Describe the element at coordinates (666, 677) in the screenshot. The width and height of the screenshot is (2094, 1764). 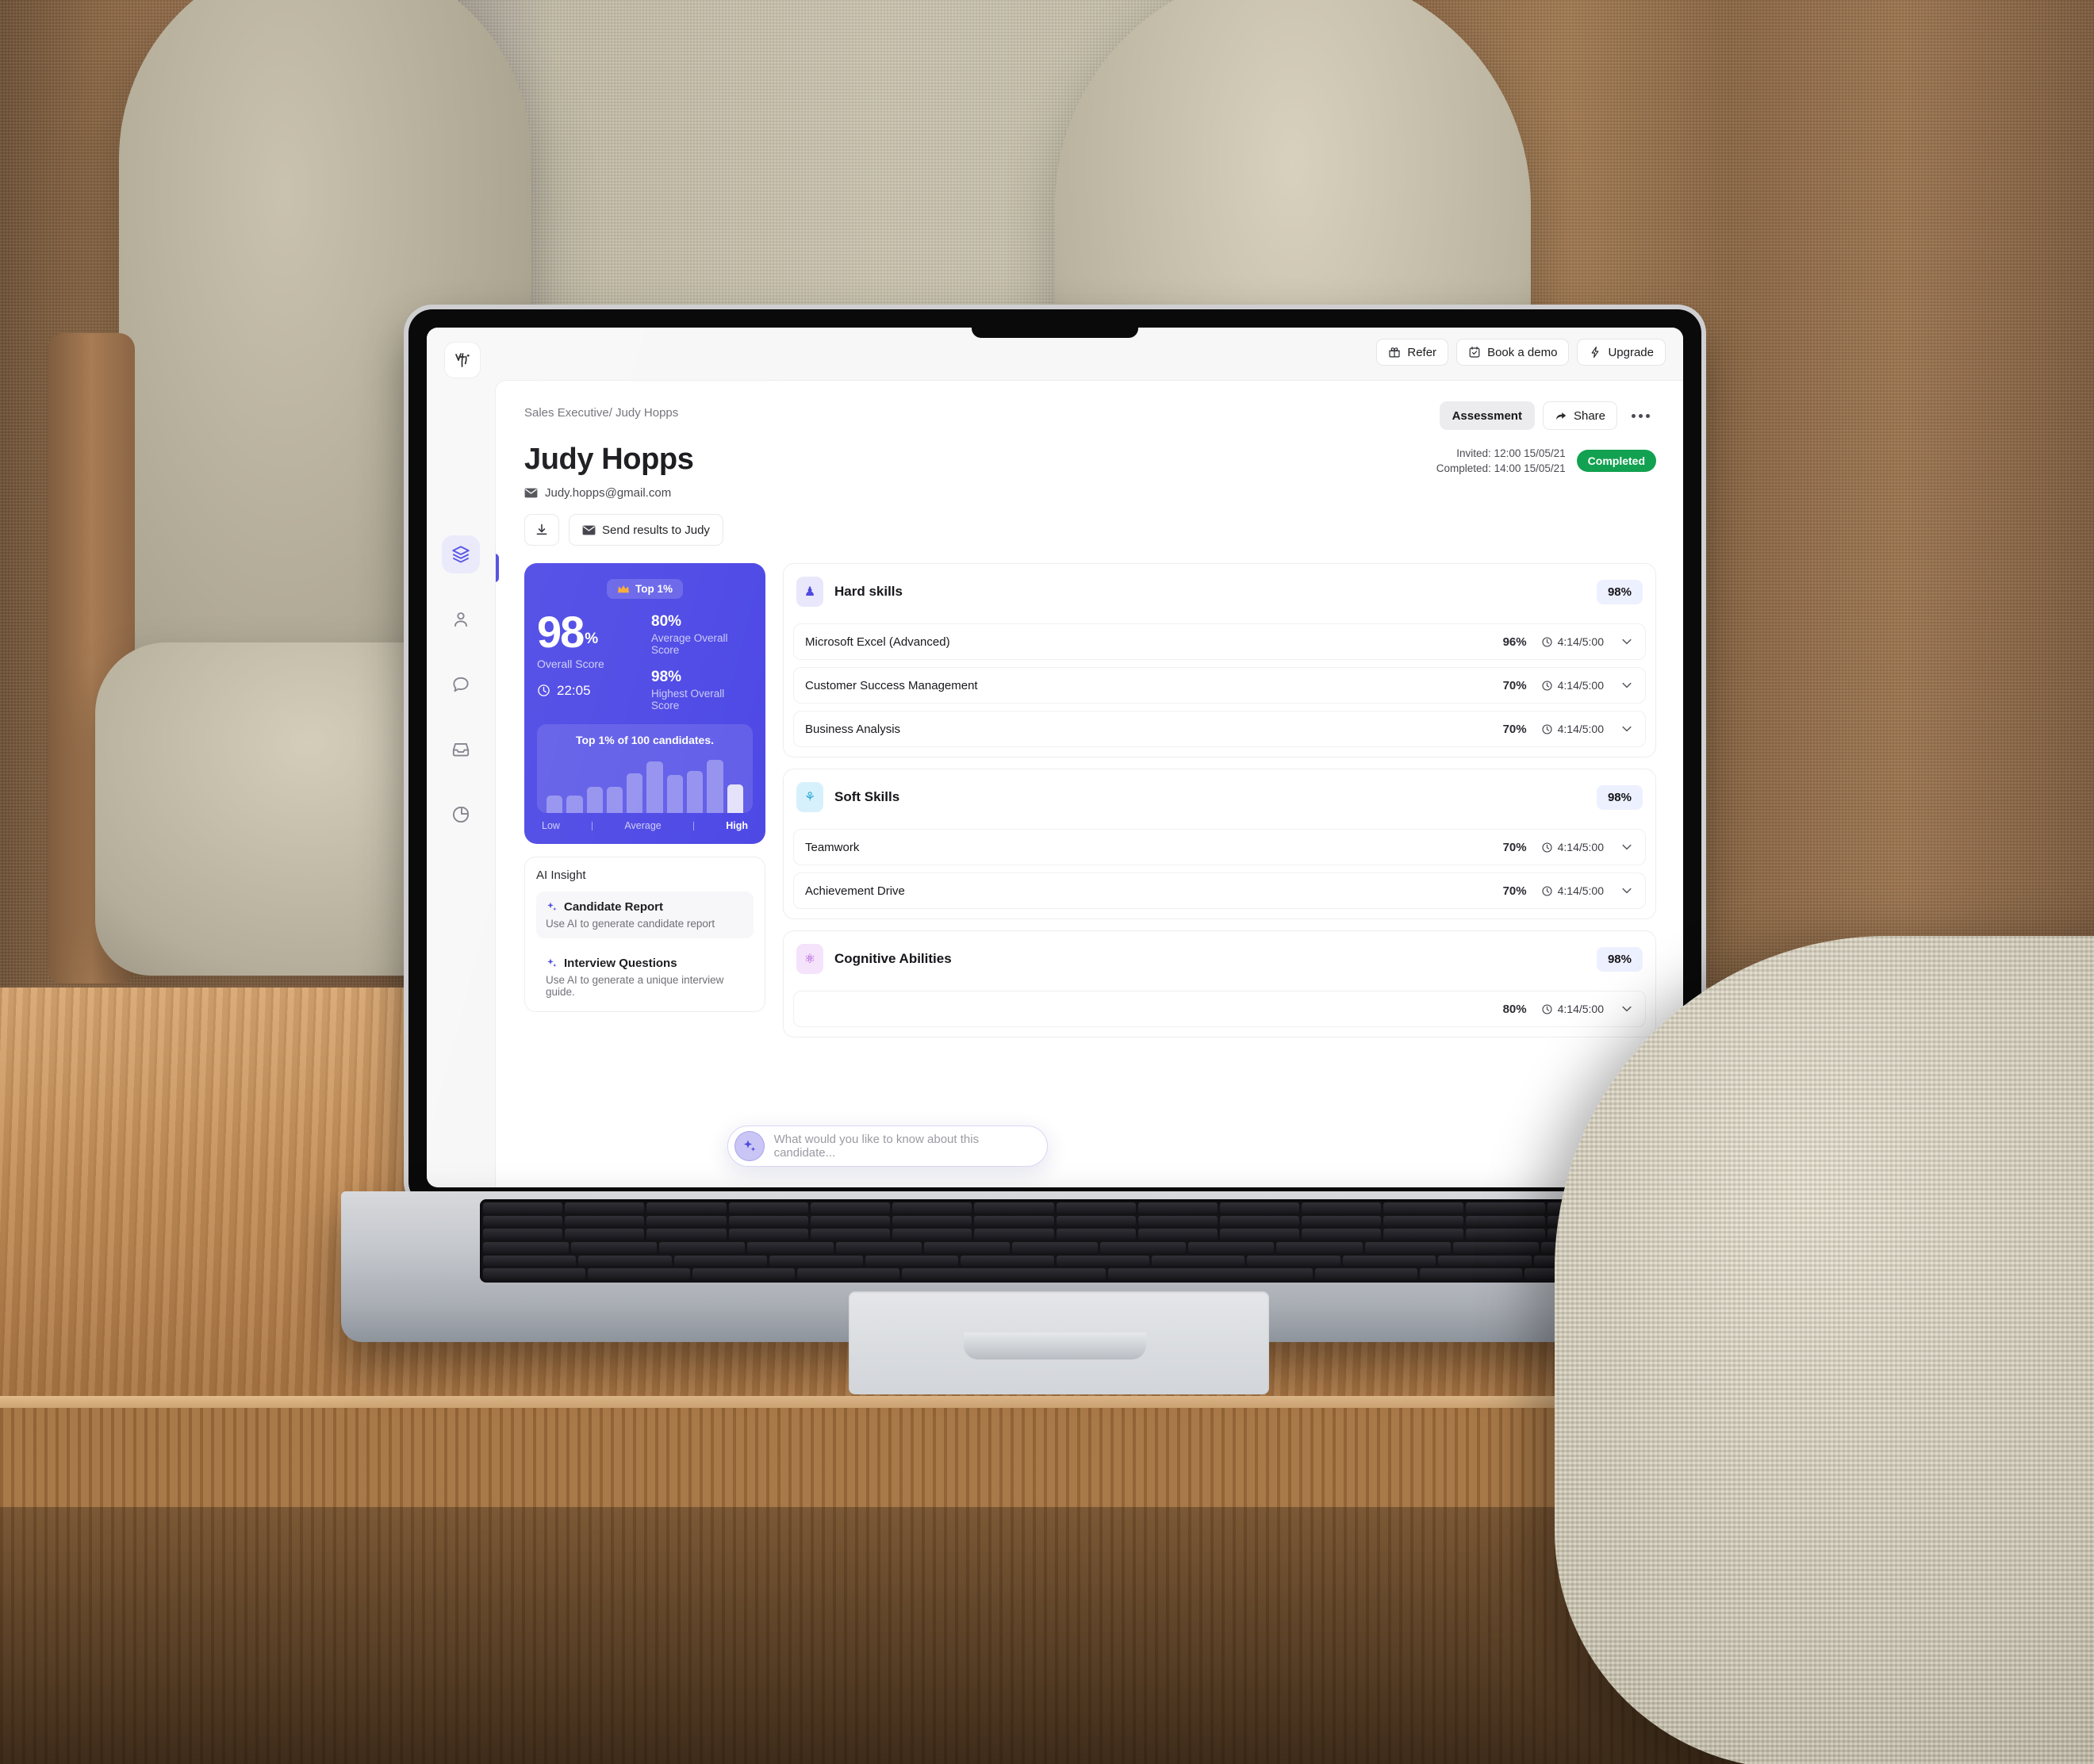
I see `highest-score-value: 98%` at that location.